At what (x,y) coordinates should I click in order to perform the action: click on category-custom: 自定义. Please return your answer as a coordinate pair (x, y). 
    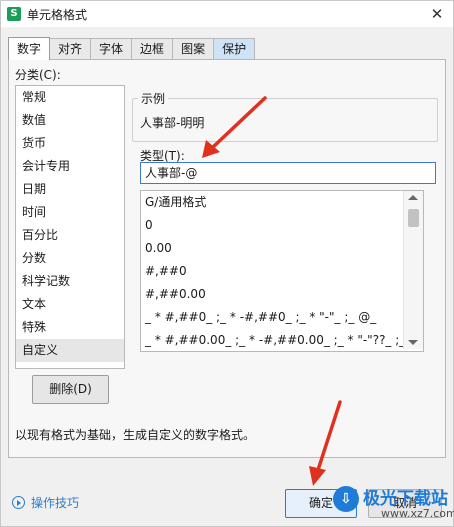
    Looking at the image, I should click on (70, 350).